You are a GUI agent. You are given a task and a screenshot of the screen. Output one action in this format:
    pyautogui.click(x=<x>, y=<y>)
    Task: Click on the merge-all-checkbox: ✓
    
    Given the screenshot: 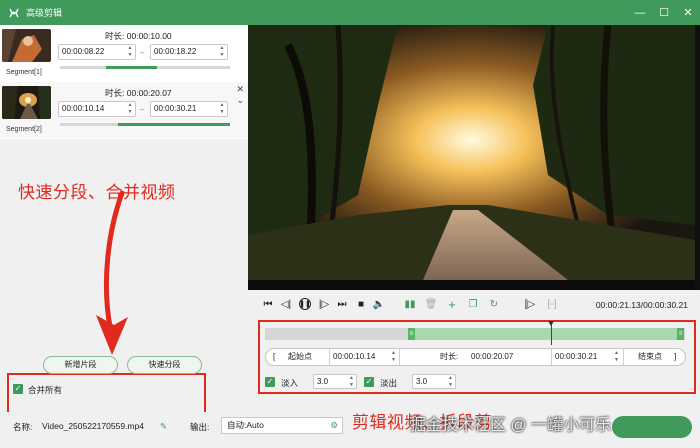 What is the action you would take?
    pyautogui.click(x=18, y=389)
    